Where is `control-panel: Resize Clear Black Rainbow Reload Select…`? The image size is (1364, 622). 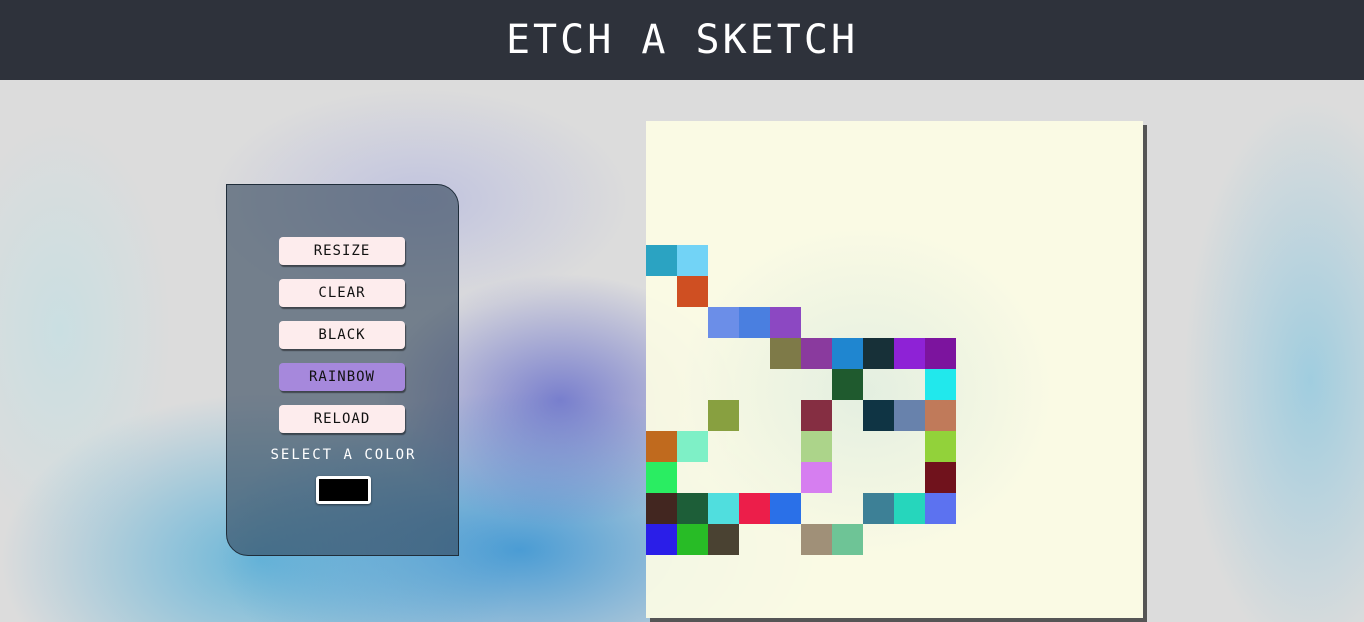 control-panel: Resize Clear Black Rainbow Reload Select… is located at coordinates (342, 370).